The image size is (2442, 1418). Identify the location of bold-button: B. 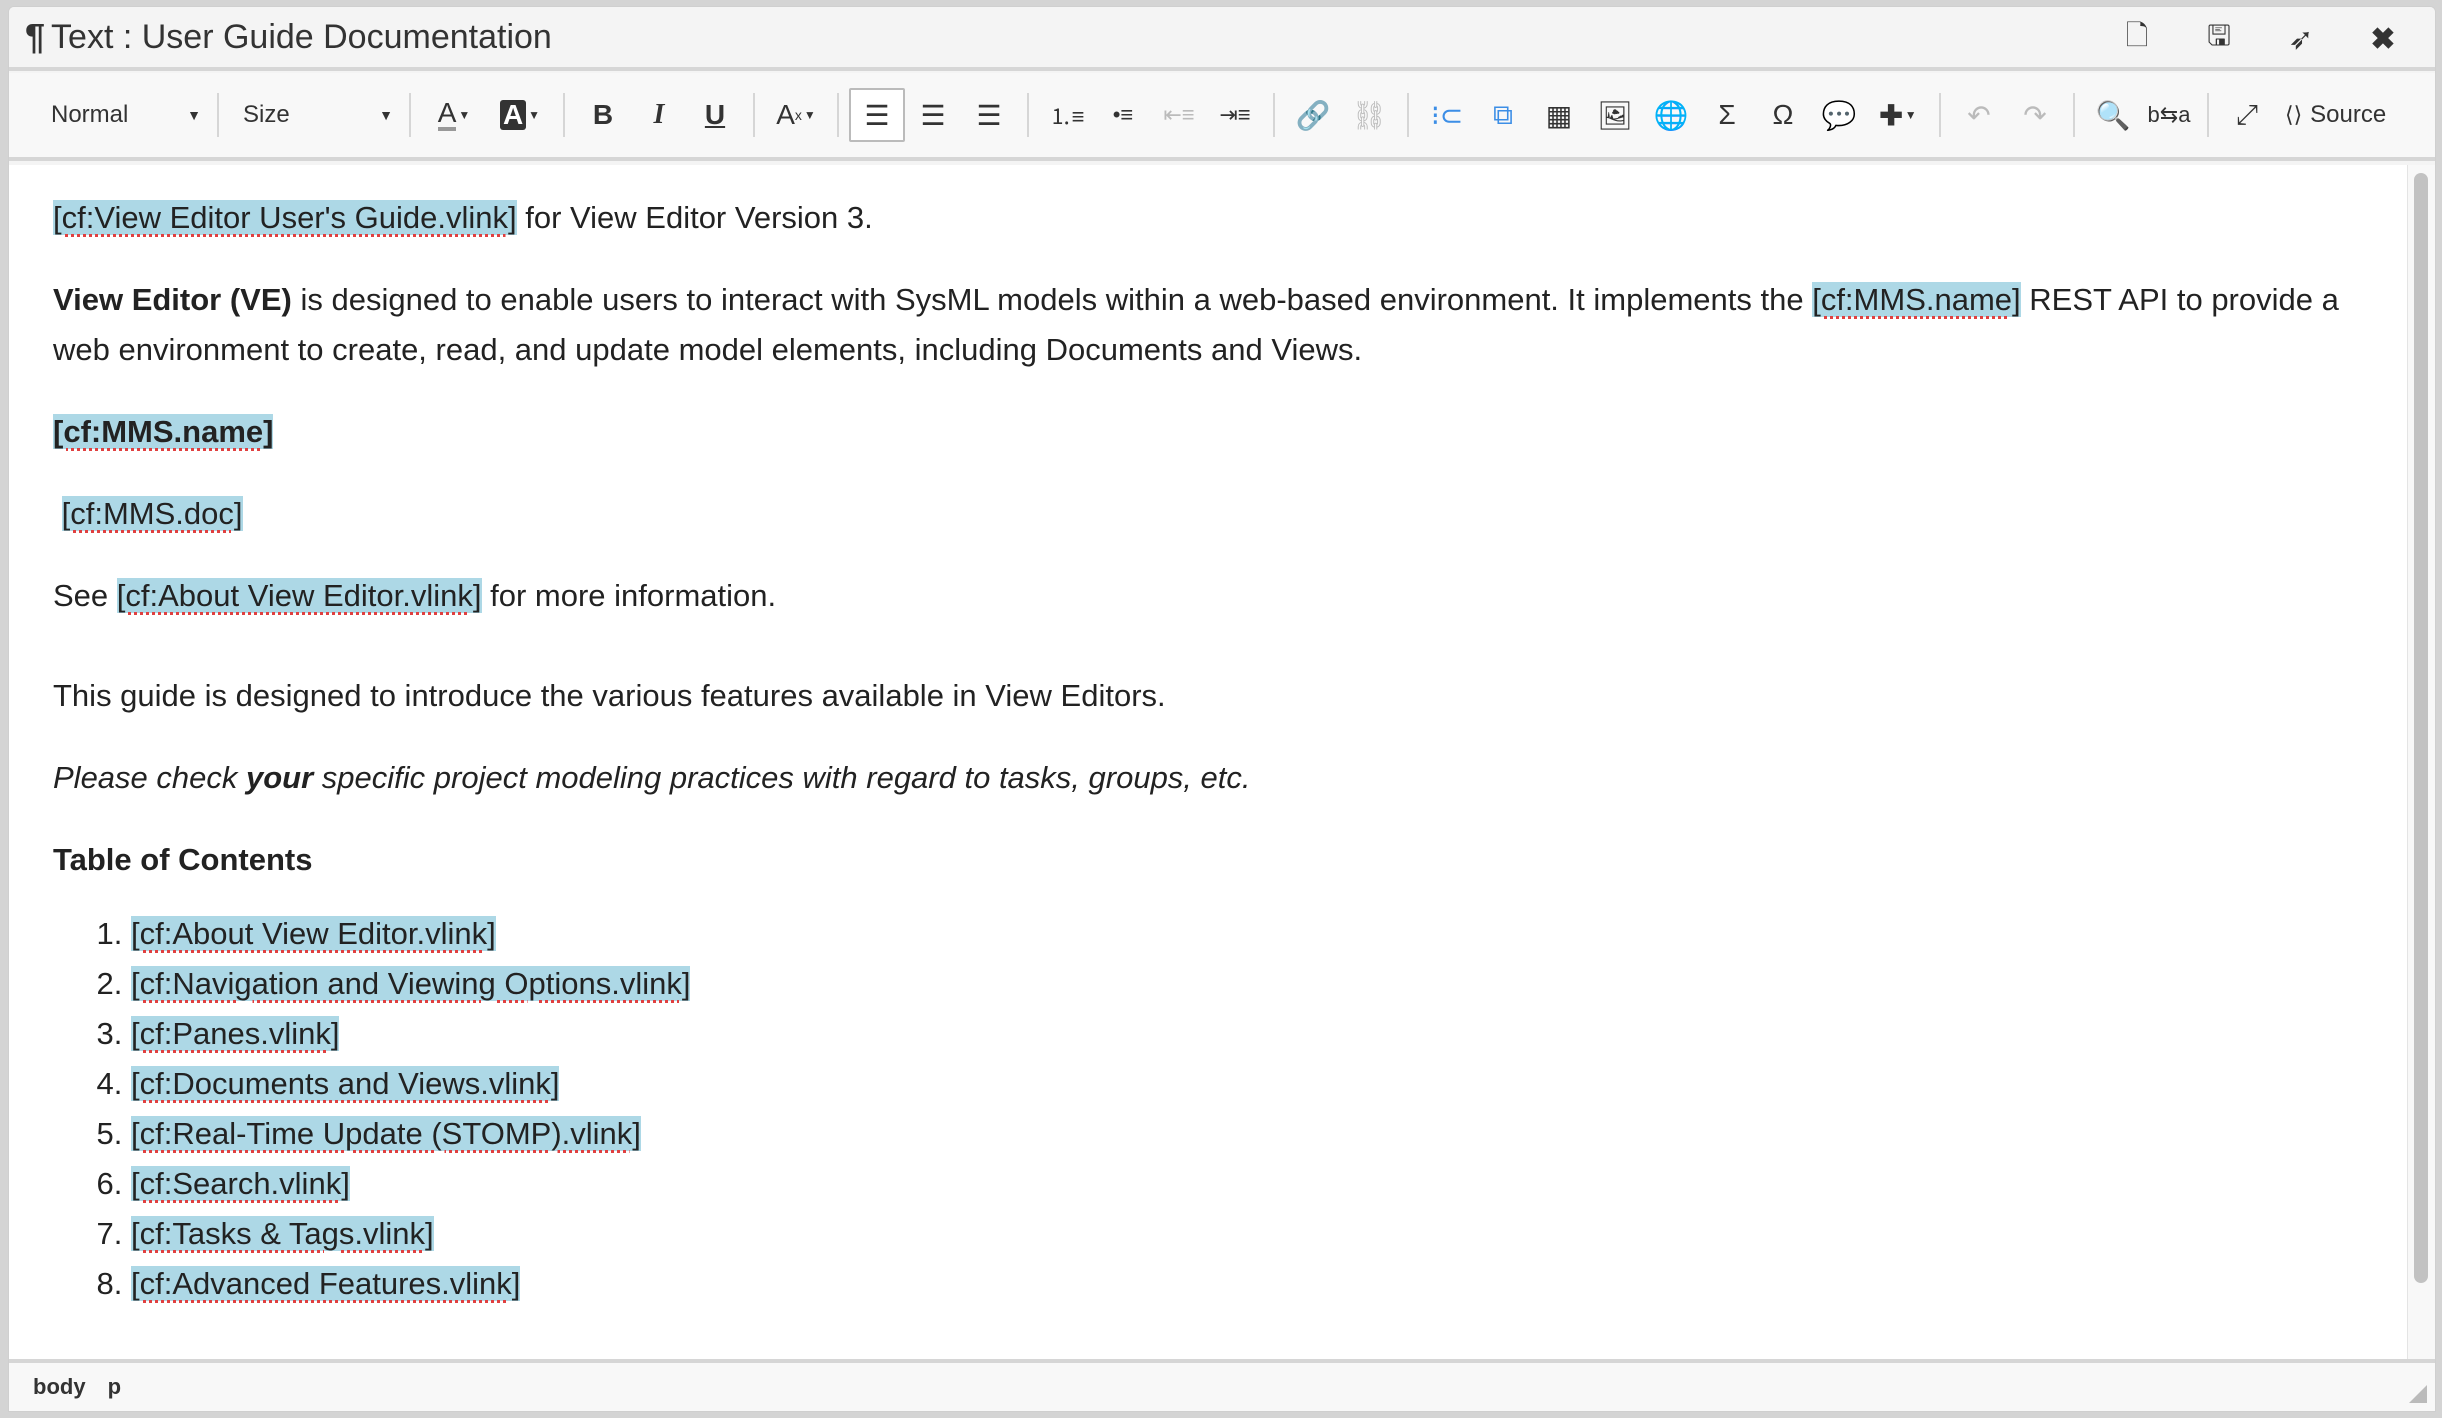
(603, 115).